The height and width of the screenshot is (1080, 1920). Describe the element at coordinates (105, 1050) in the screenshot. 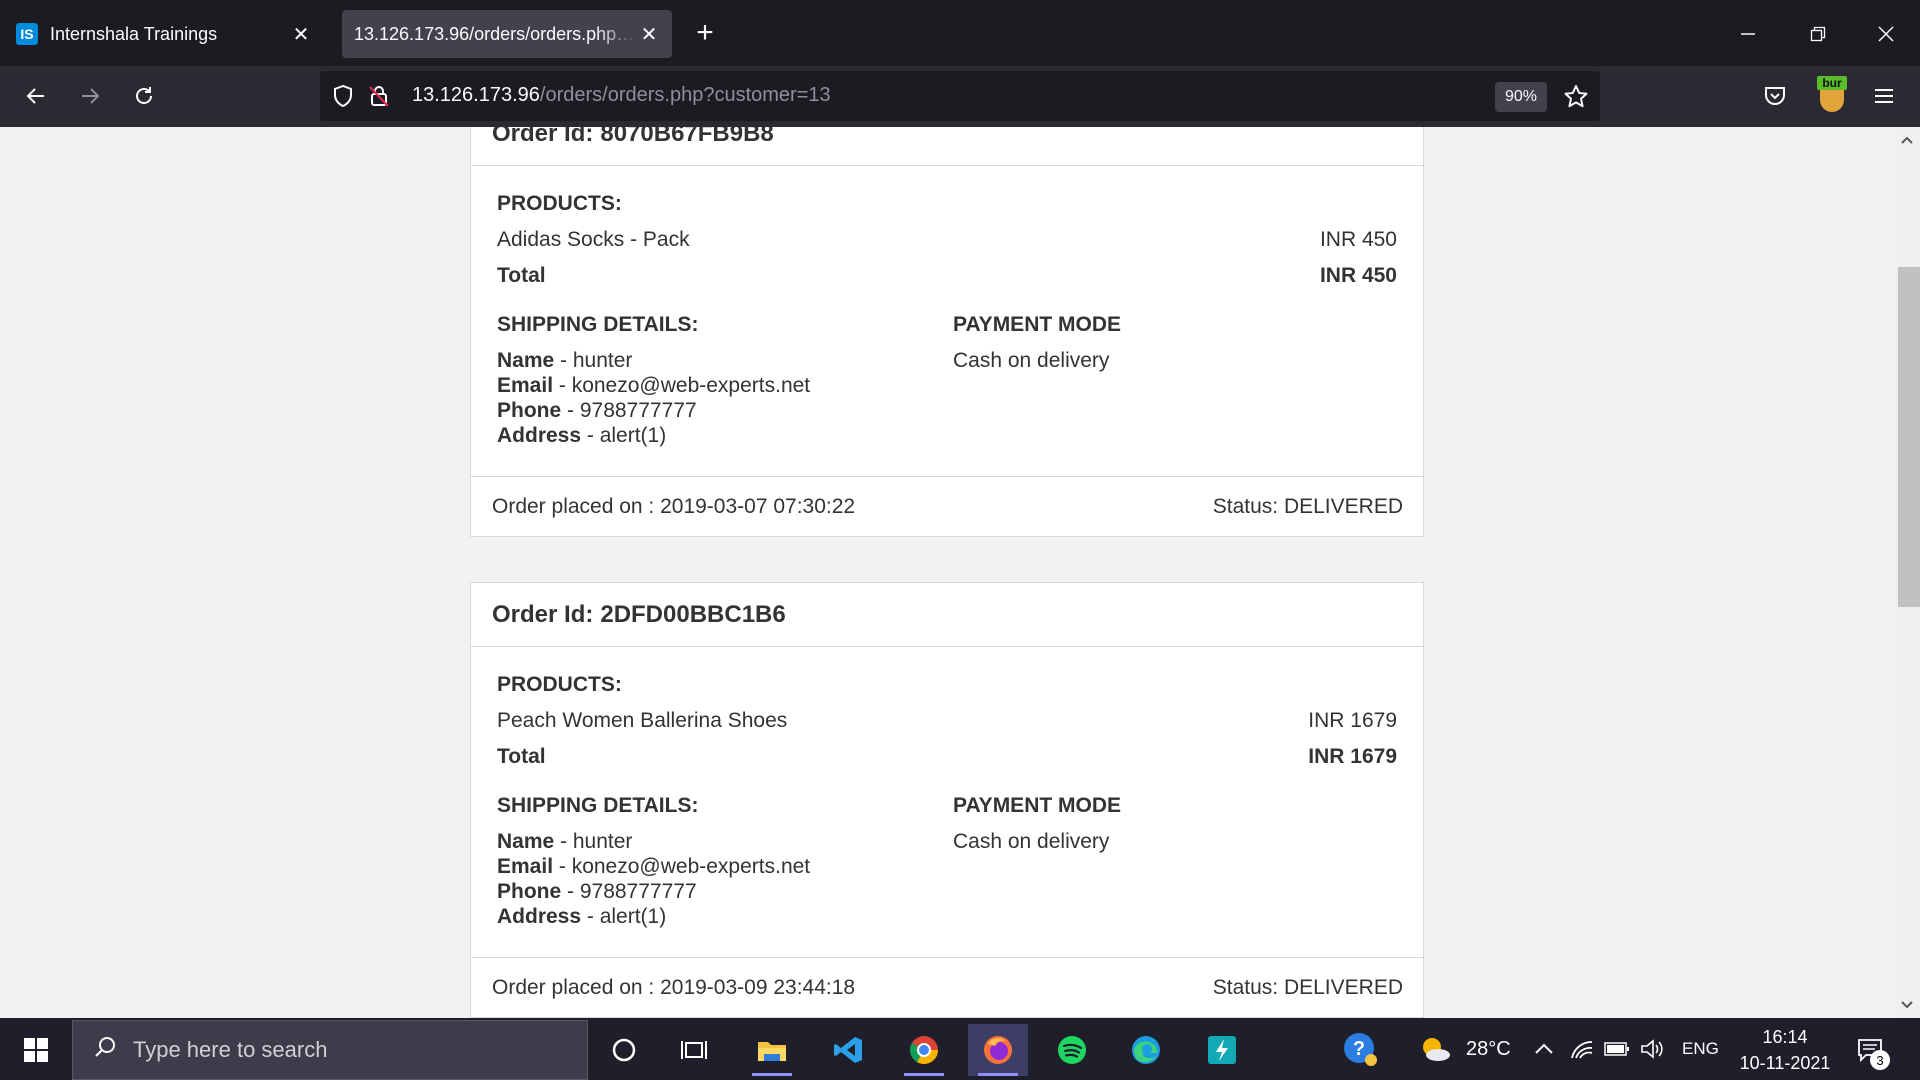

I see `search-icon` at that location.